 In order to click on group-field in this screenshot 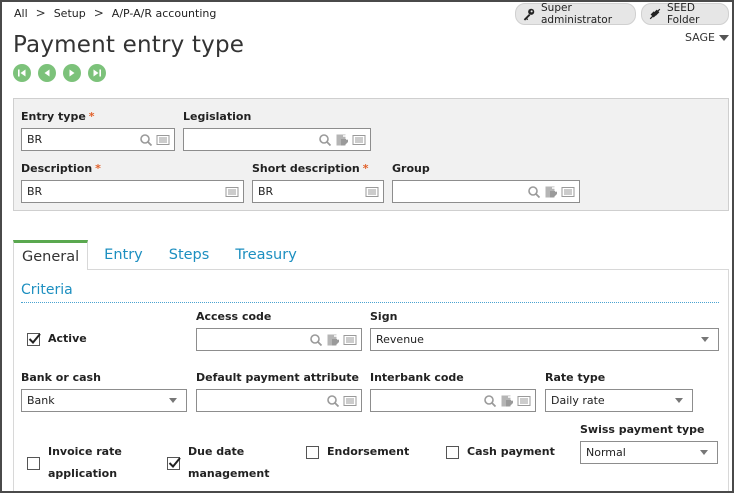, I will do `click(486, 191)`.